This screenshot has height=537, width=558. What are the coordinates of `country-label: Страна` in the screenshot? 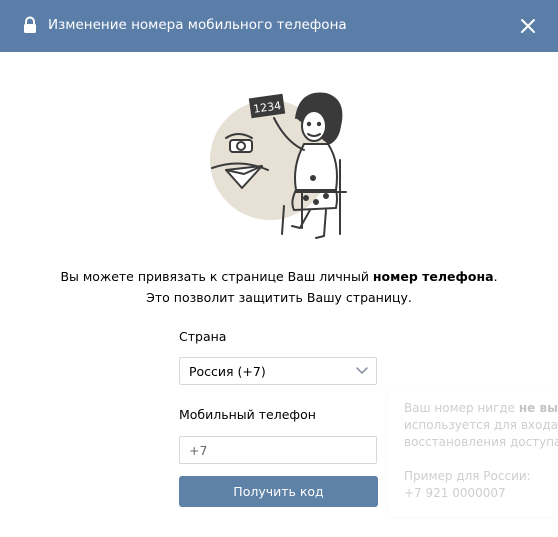 It's located at (203, 336).